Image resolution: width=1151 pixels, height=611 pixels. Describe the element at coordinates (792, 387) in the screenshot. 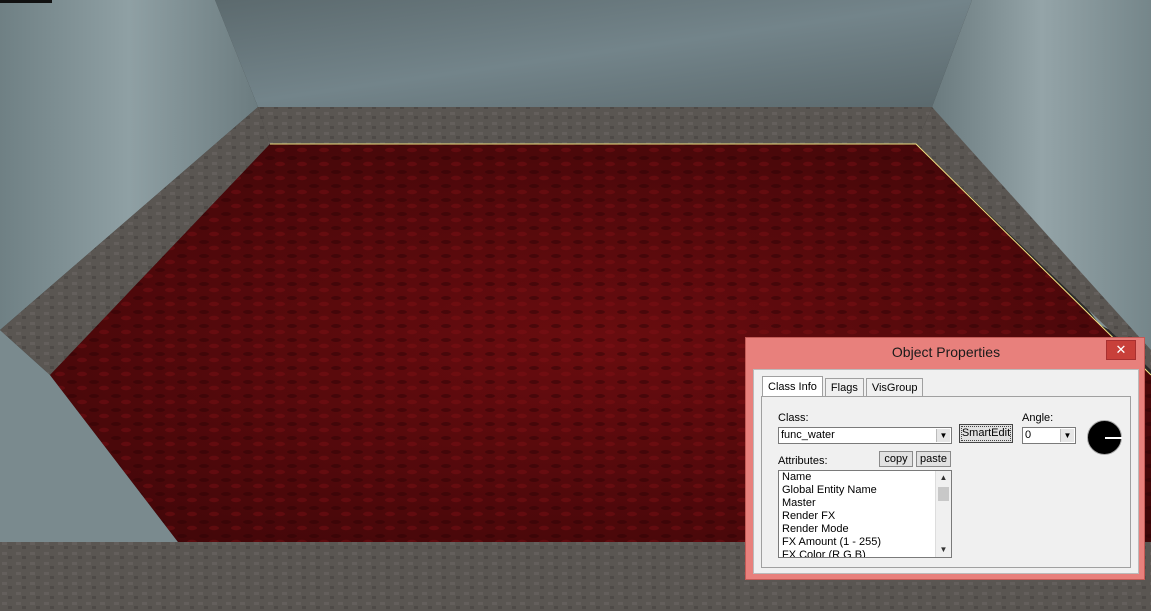

I see `tab-class-info: Class Info` at that location.